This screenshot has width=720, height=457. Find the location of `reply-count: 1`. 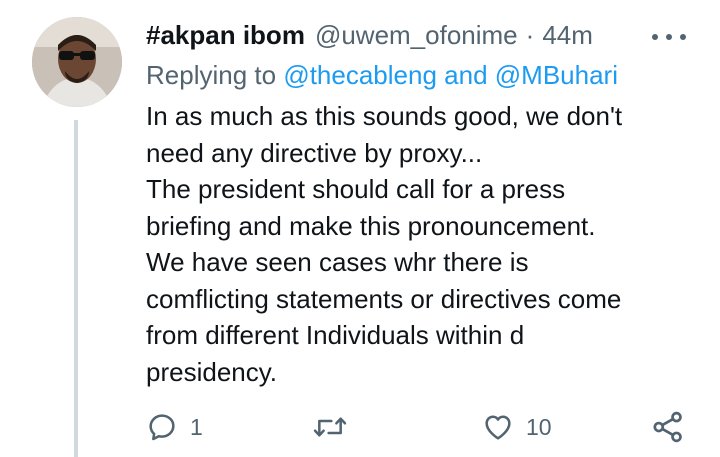

reply-count: 1 is located at coordinates (196, 426).